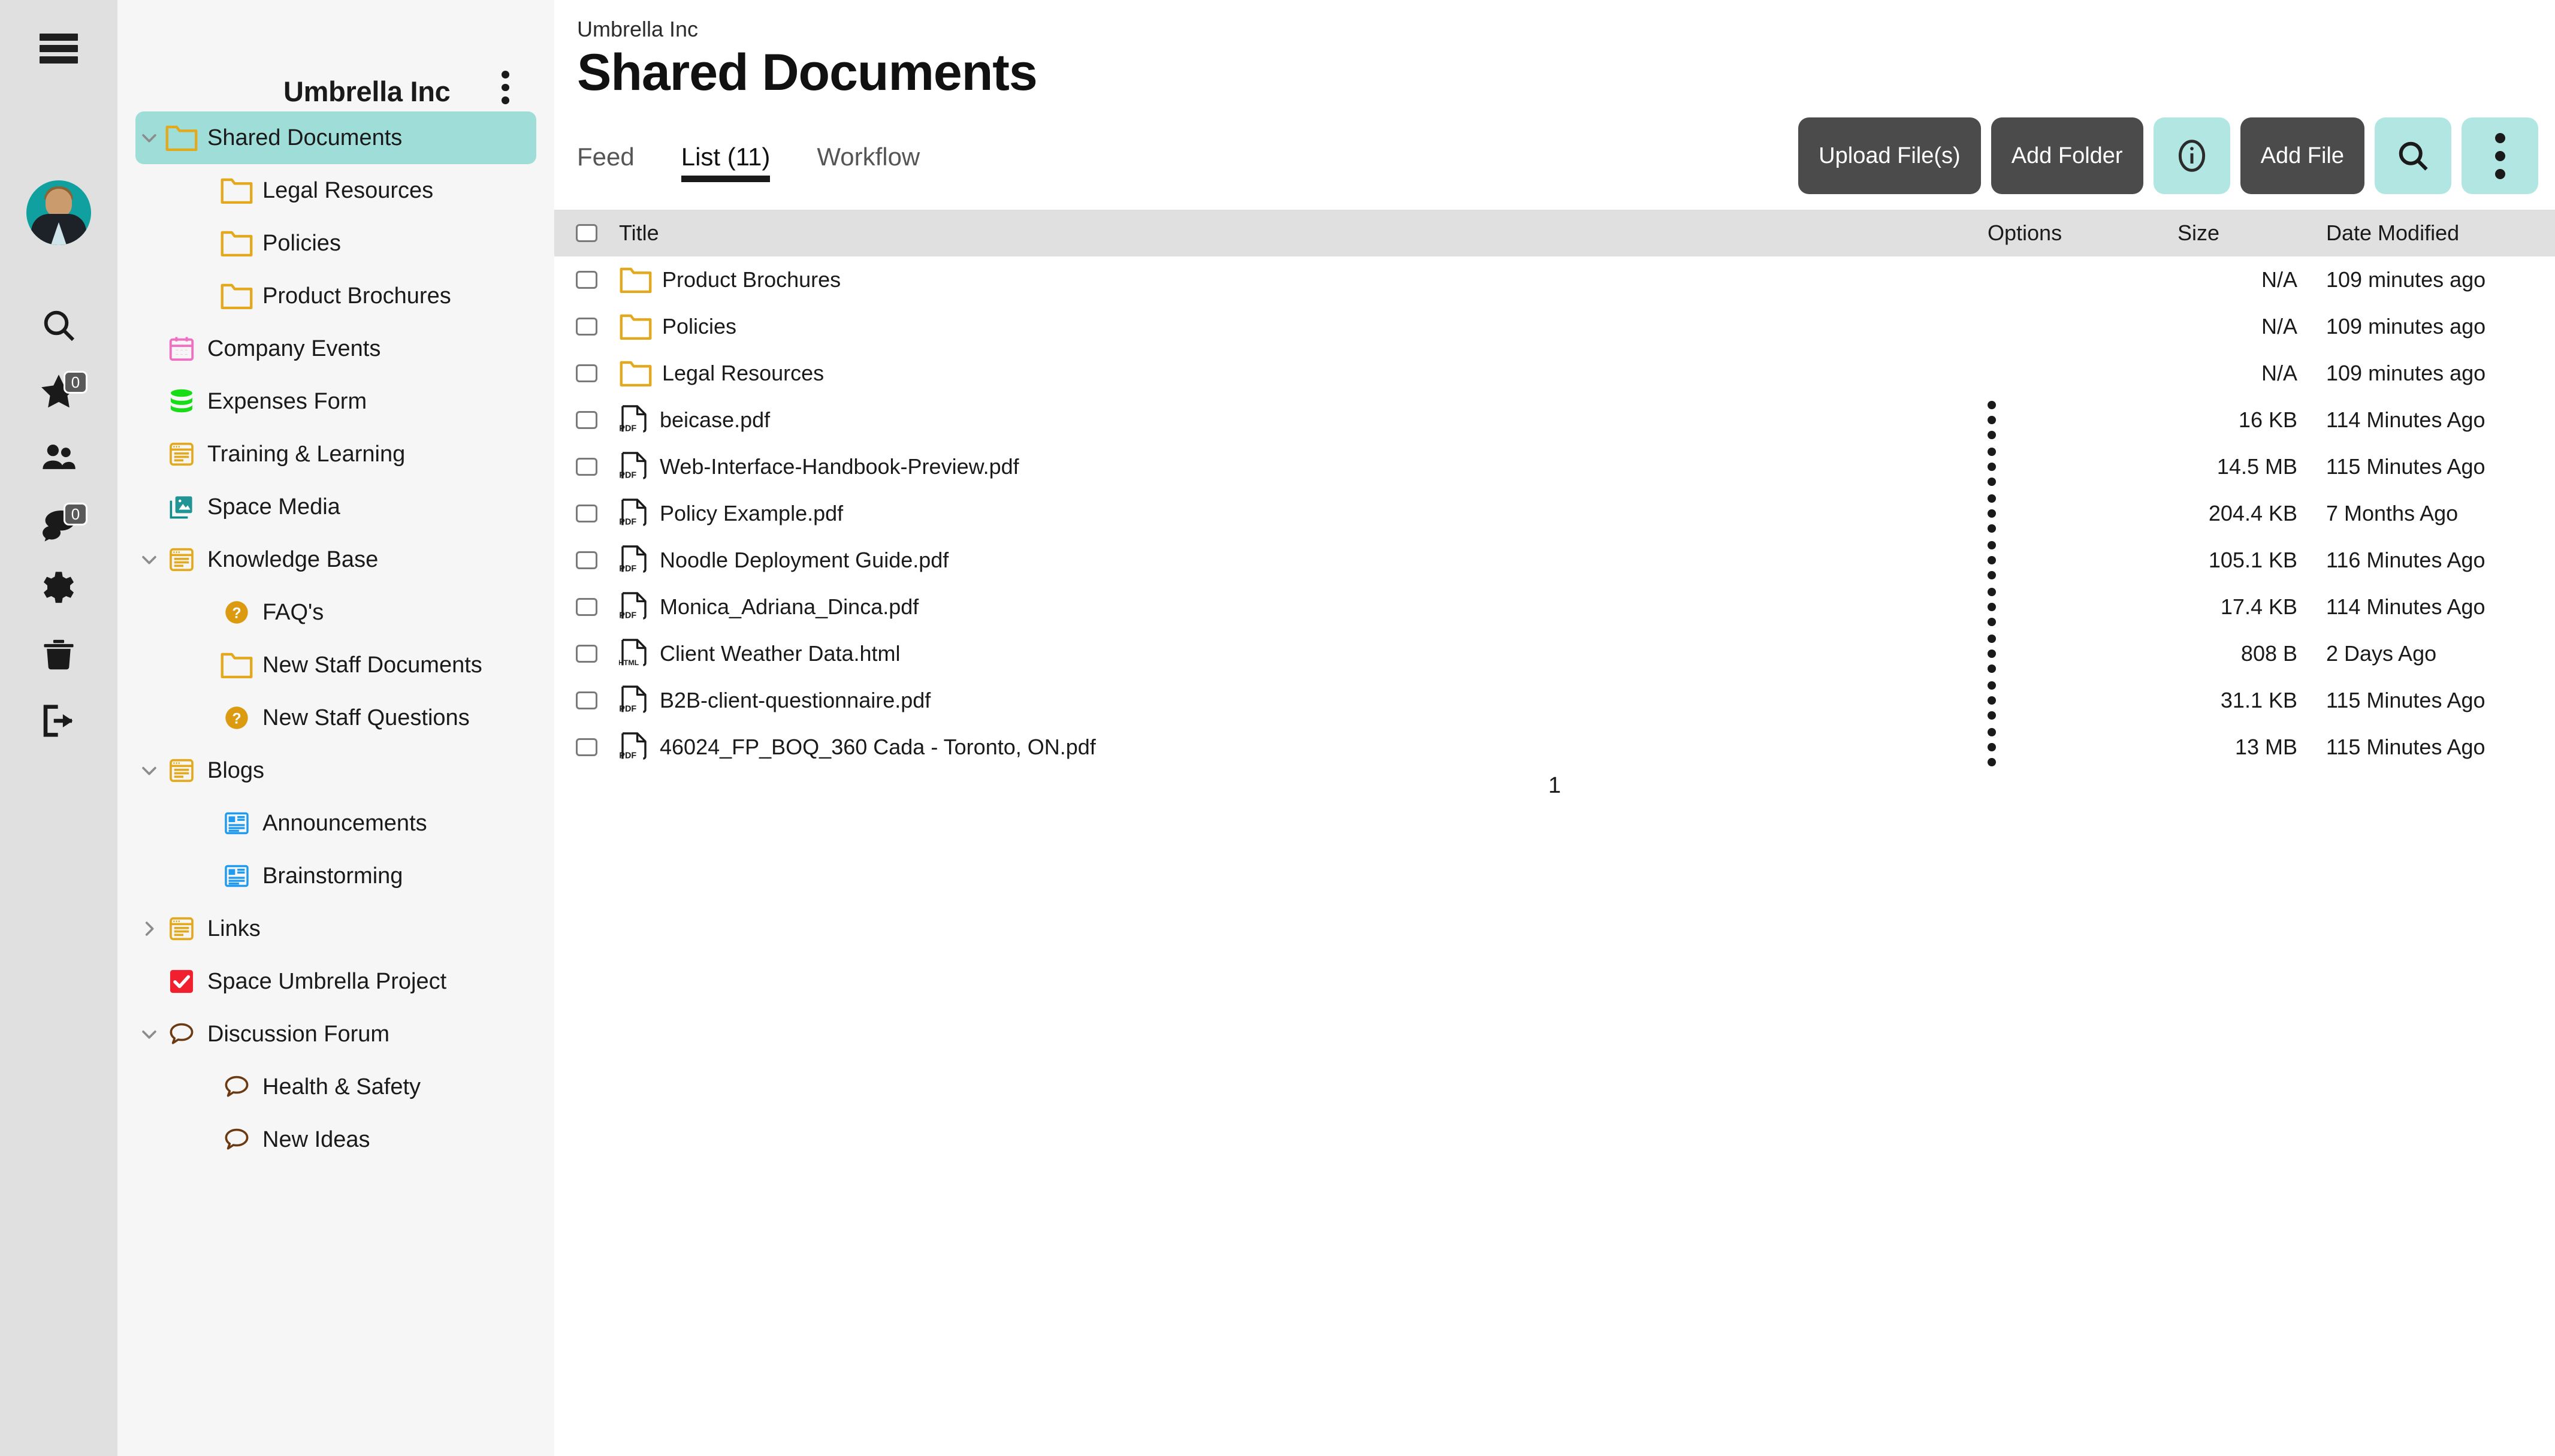 The height and width of the screenshot is (1456, 2555). I want to click on sidebar-item-knowledge-base: Knowledge Base, so click(335, 559).